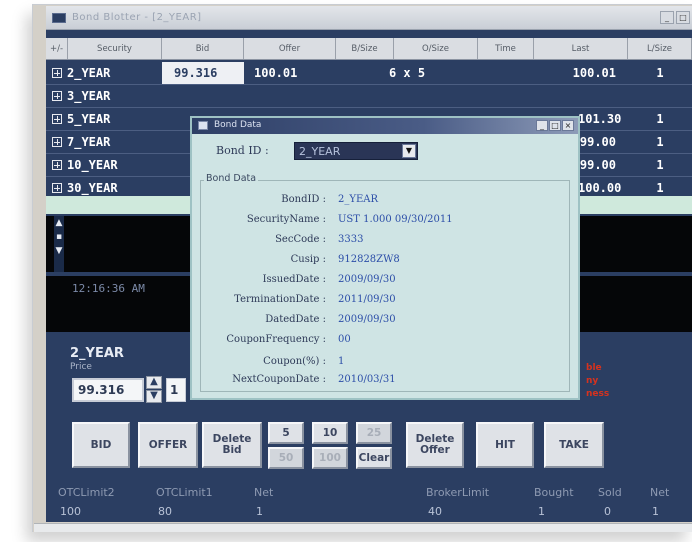 Image resolution: width=692 pixels, height=542 pixels. What do you see at coordinates (264, 492) in the screenshot?
I see `stat-label-net: Net` at bounding box center [264, 492].